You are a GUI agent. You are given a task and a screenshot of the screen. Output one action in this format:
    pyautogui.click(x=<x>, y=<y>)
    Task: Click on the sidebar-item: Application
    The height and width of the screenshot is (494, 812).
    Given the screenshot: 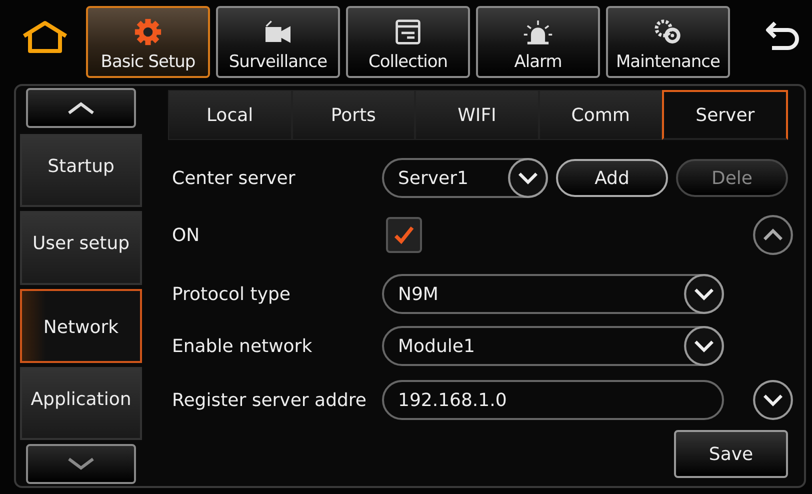 What is the action you would take?
    pyautogui.click(x=81, y=403)
    